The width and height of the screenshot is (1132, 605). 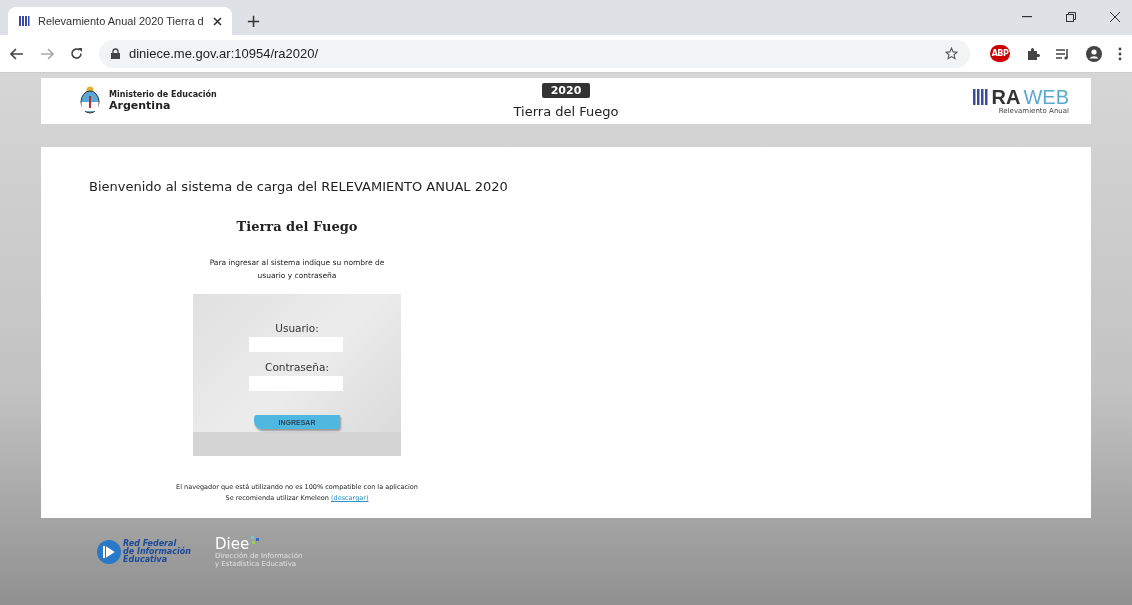 What do you see at coordinates (1027, 17) in the screenshot?
I see `minimize-icon` at bounding box center [1027, 17].